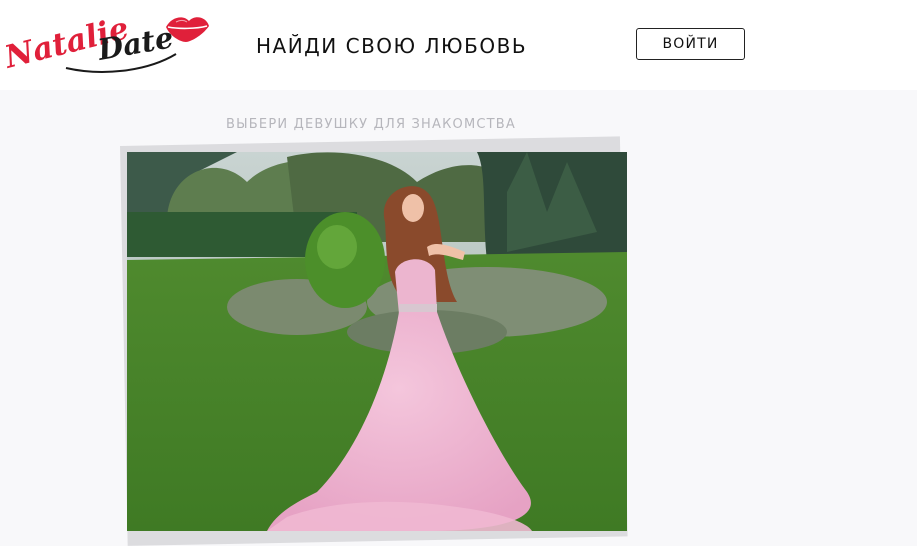 This screenshot has height=546, width=917. I want to click on login-button: ВОЙТИ, so click(690, 44).